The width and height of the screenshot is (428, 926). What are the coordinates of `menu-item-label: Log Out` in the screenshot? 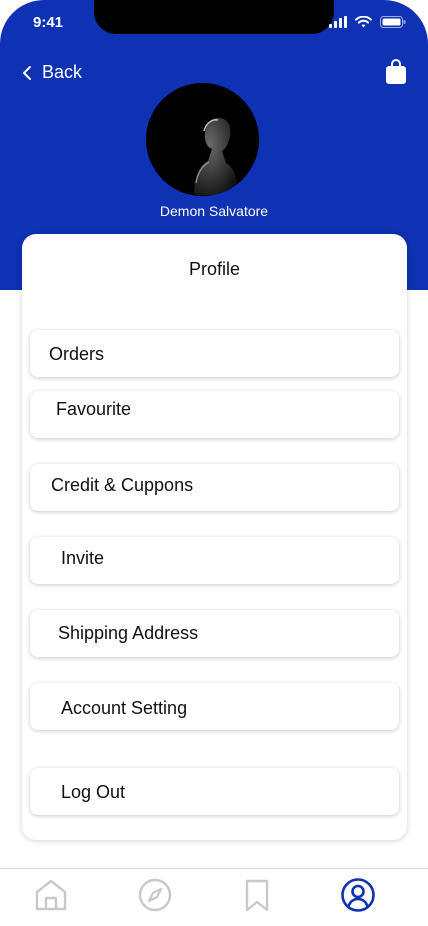 It's located at (93, 792).